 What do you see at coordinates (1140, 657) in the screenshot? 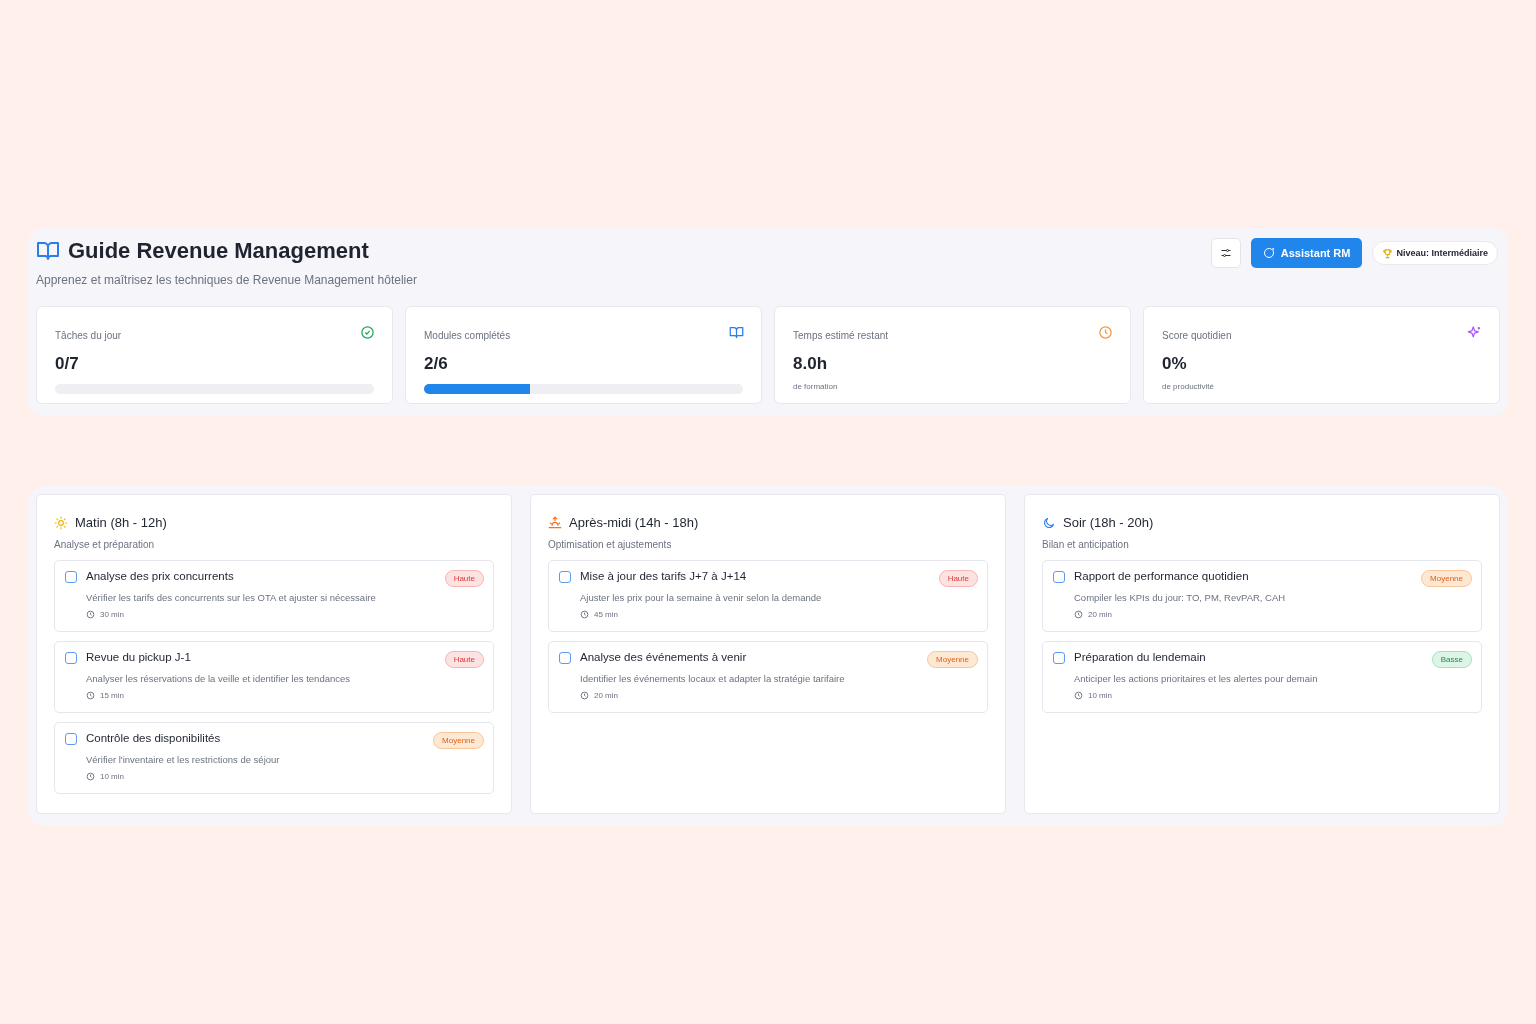
I see `task-title: Préparation du lendemain` at bounding box center [1140, 657].